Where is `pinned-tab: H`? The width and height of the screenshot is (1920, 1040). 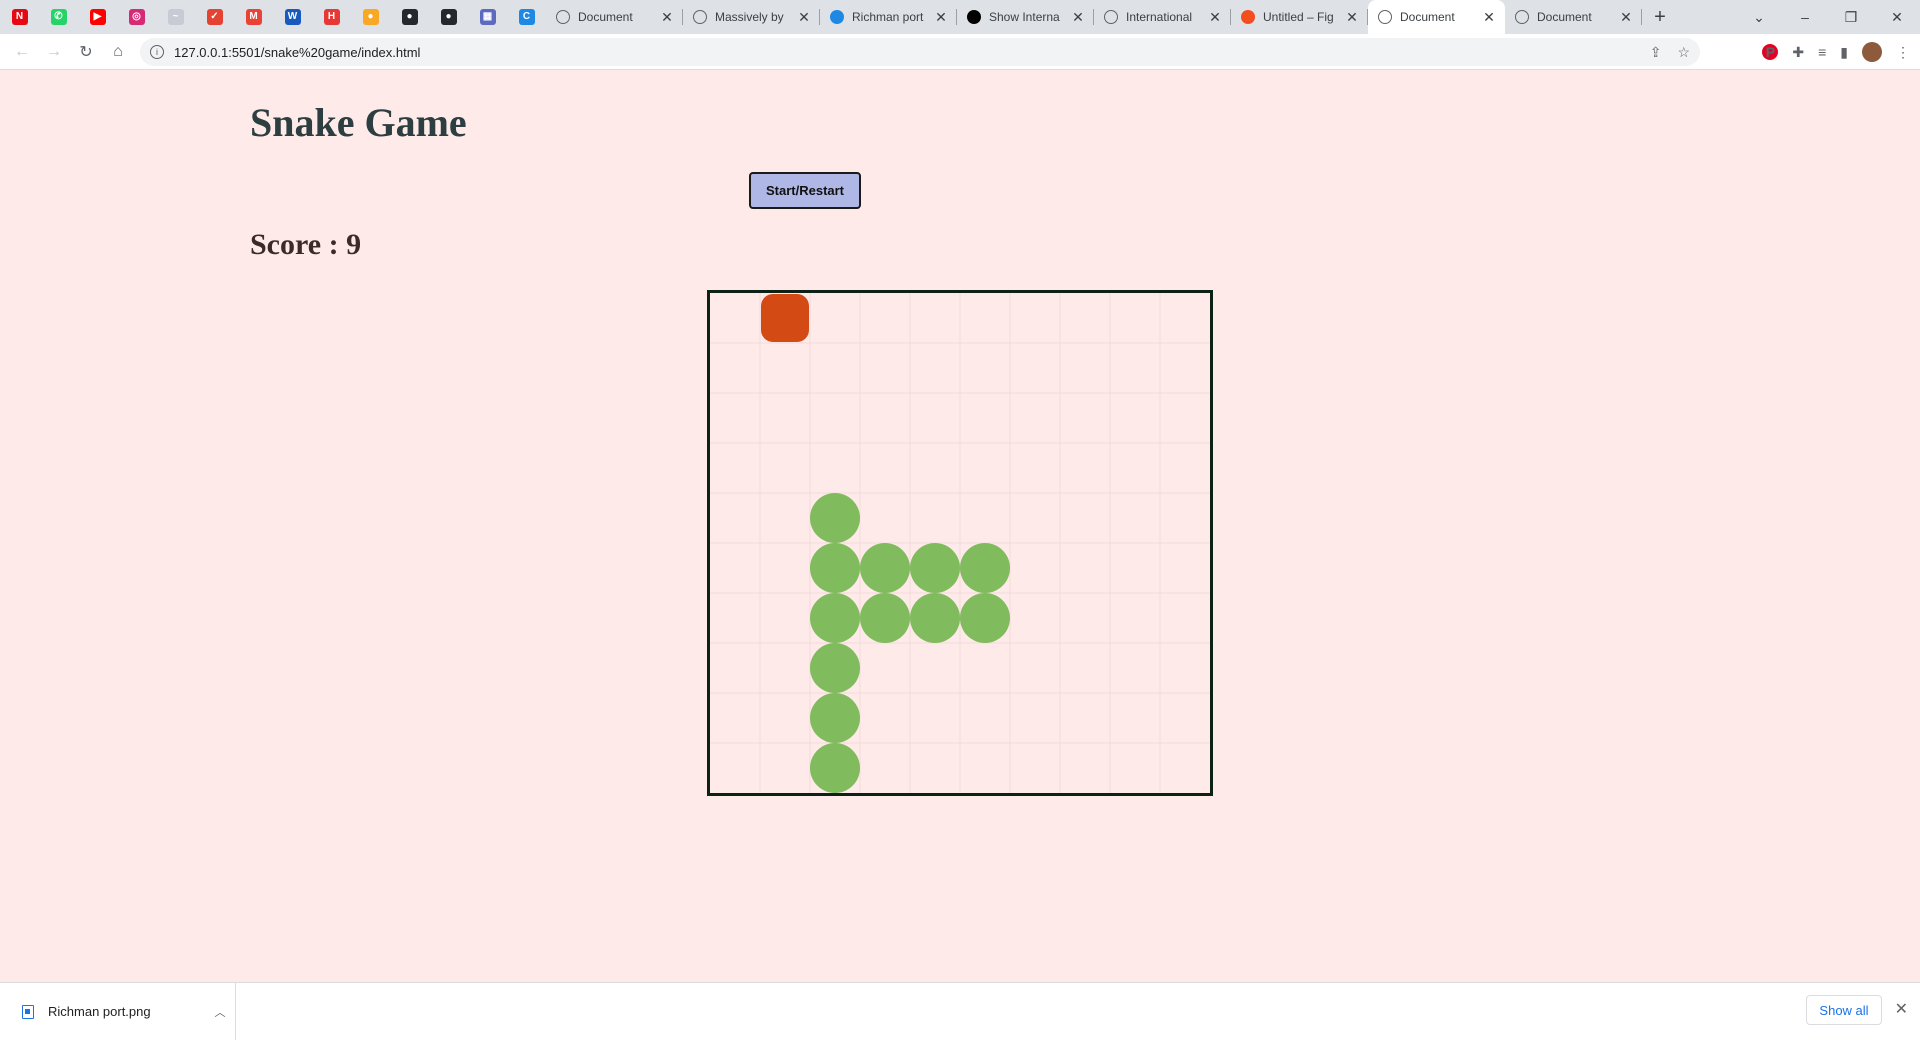 pinned-tab: H is located at coordinates (331, 17).